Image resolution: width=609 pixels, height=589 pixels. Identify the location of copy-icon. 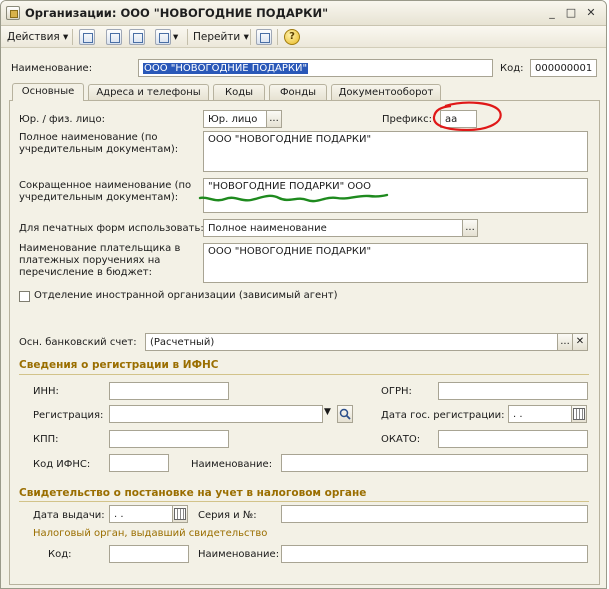
(137, 37).